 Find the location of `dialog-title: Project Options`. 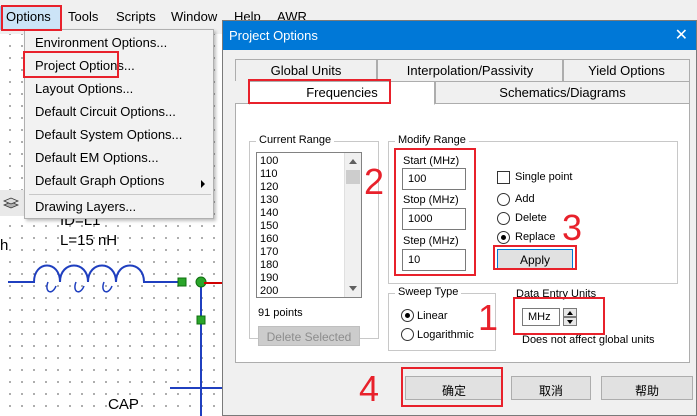

dialog-title: Project Options is located at coordinates (273, 35).